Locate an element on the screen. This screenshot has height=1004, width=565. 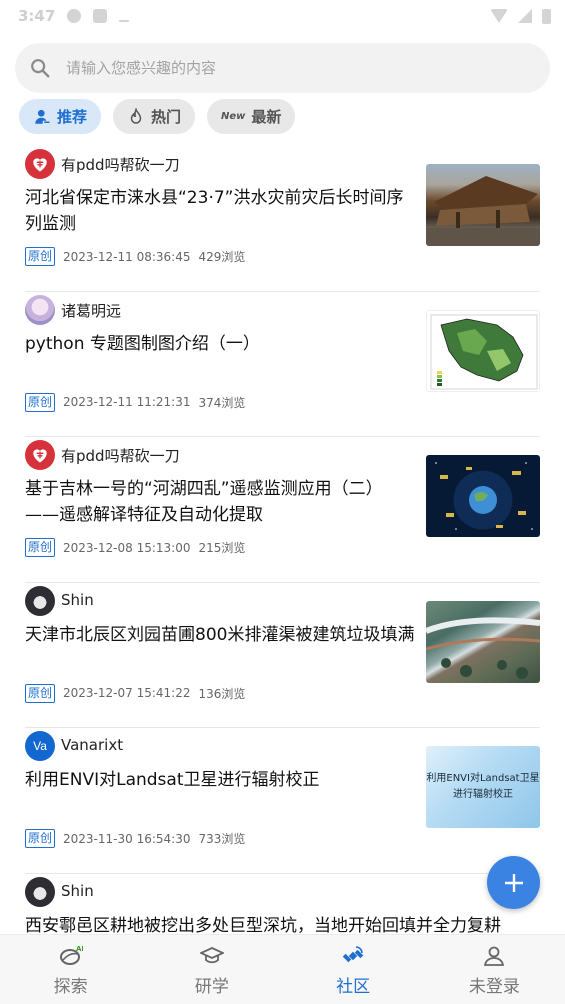
nav-community-label: 社区 is located at coordinates (353, 987).